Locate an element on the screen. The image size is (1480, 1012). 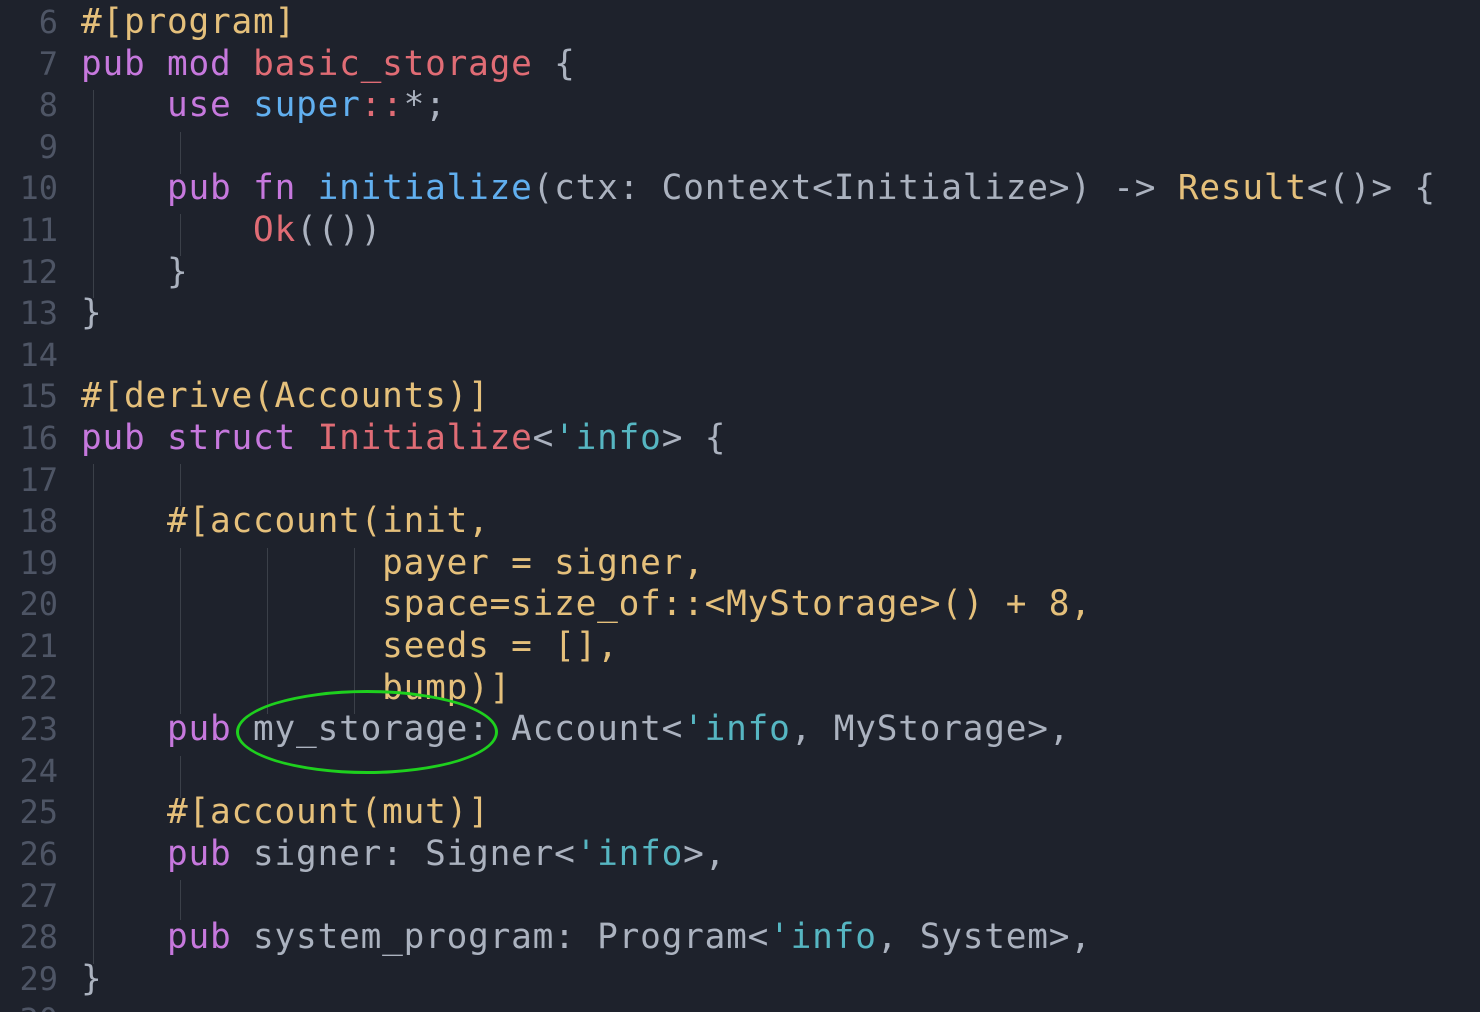
code-line: 16 pub struct Initialize<'info> { is located at coordinates (740, 439).